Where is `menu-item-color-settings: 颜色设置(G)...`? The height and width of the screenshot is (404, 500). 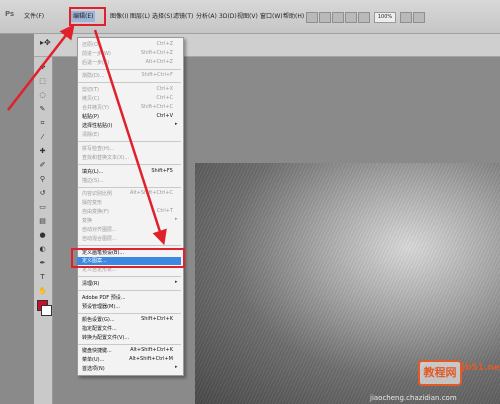 menu-item-color-settings: 颜色设置(G)... is located at coordinates (98, 319).